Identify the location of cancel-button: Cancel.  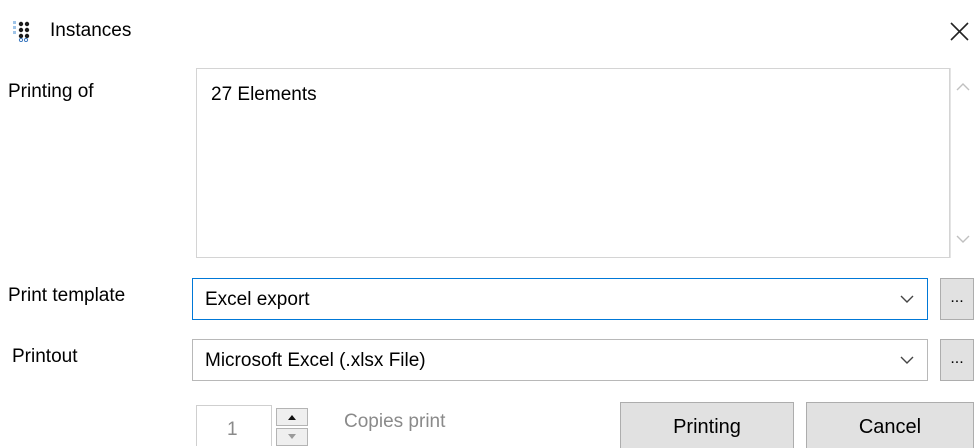
(890, 425).